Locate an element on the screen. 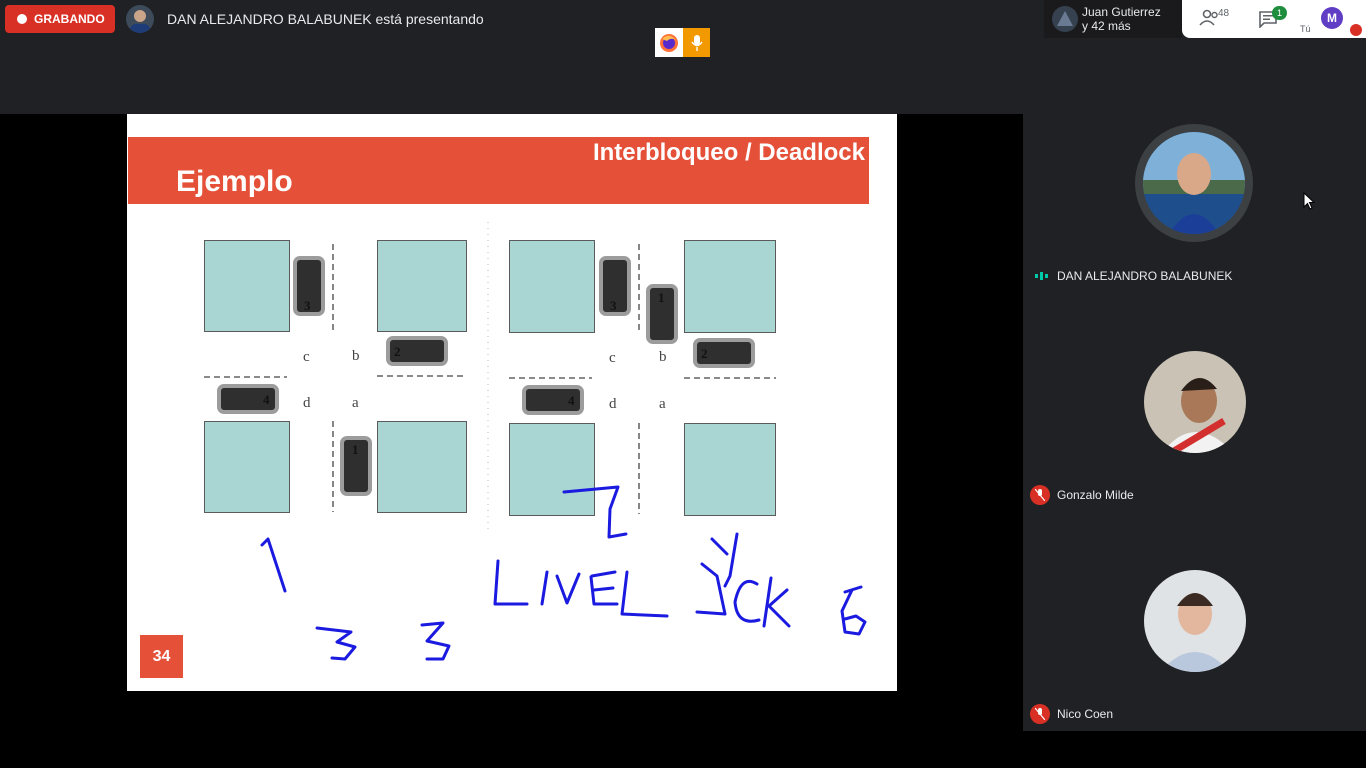  participant-name: DAN ALEJANDRO BALABUNEK is located at coordinates (1145, 276).